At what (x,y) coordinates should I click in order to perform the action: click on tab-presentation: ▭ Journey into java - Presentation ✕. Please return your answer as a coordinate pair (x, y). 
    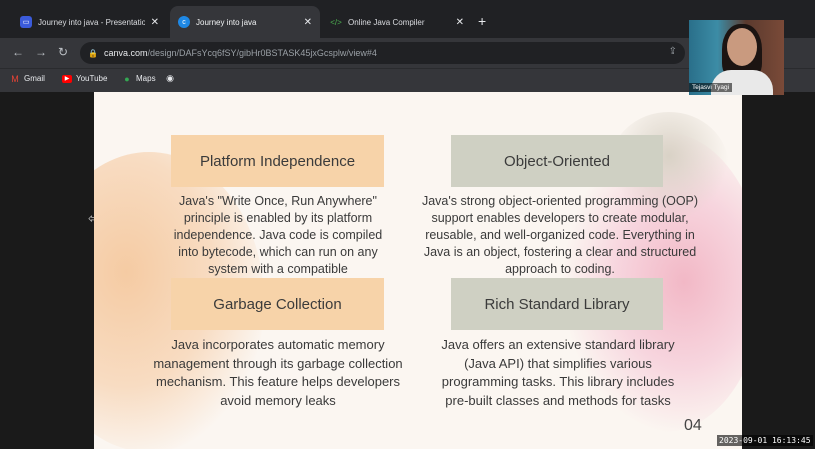
    Looking at the image, I should click on (89, 22).